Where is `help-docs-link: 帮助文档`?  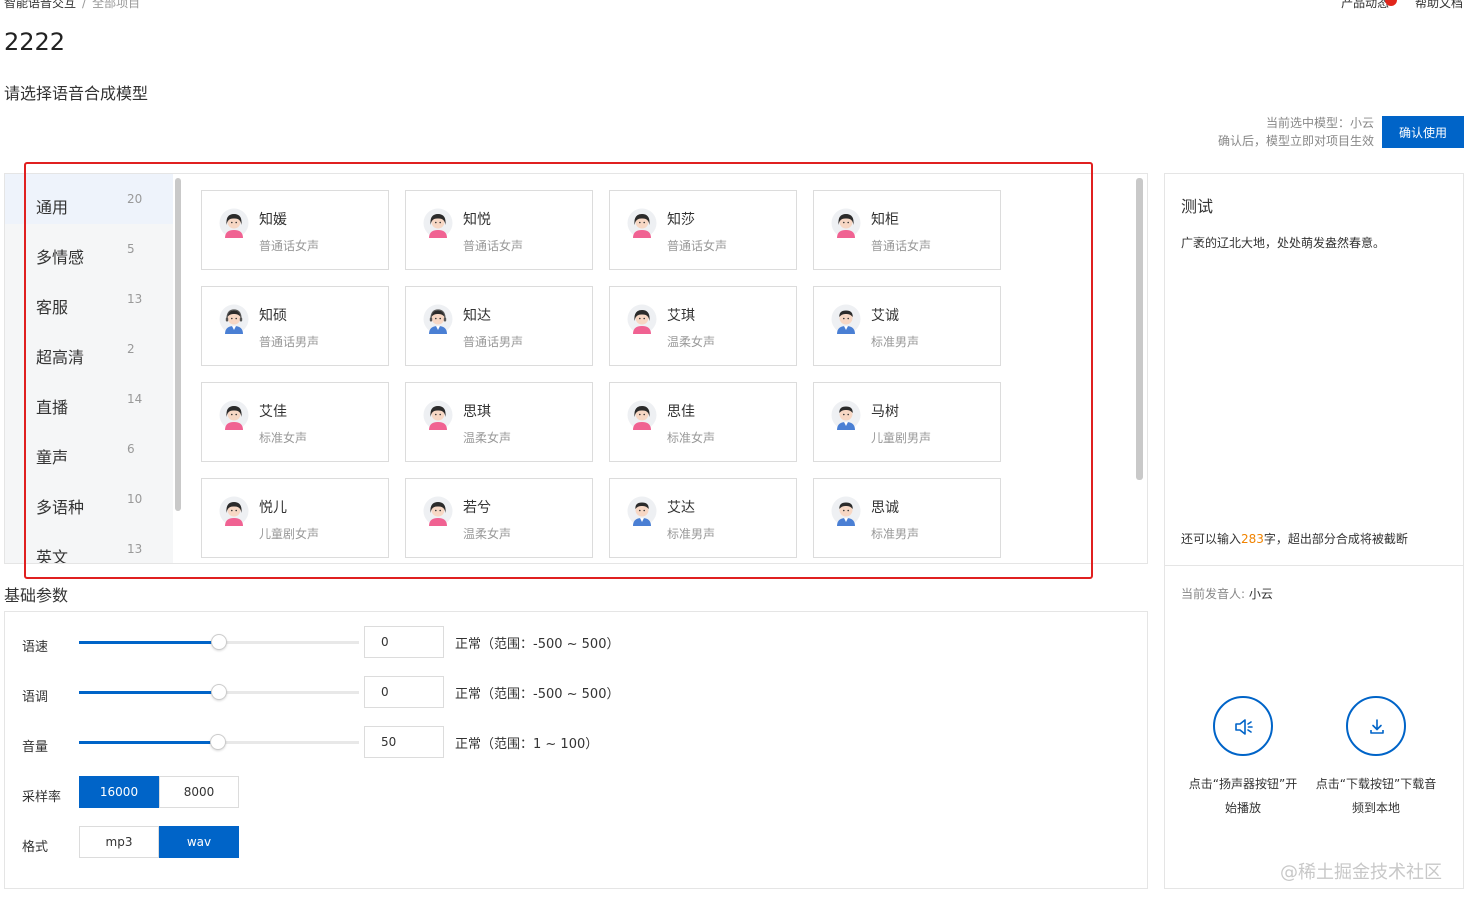
help-docs-link: 帮助文档 is located at coordinates (1439, 5).